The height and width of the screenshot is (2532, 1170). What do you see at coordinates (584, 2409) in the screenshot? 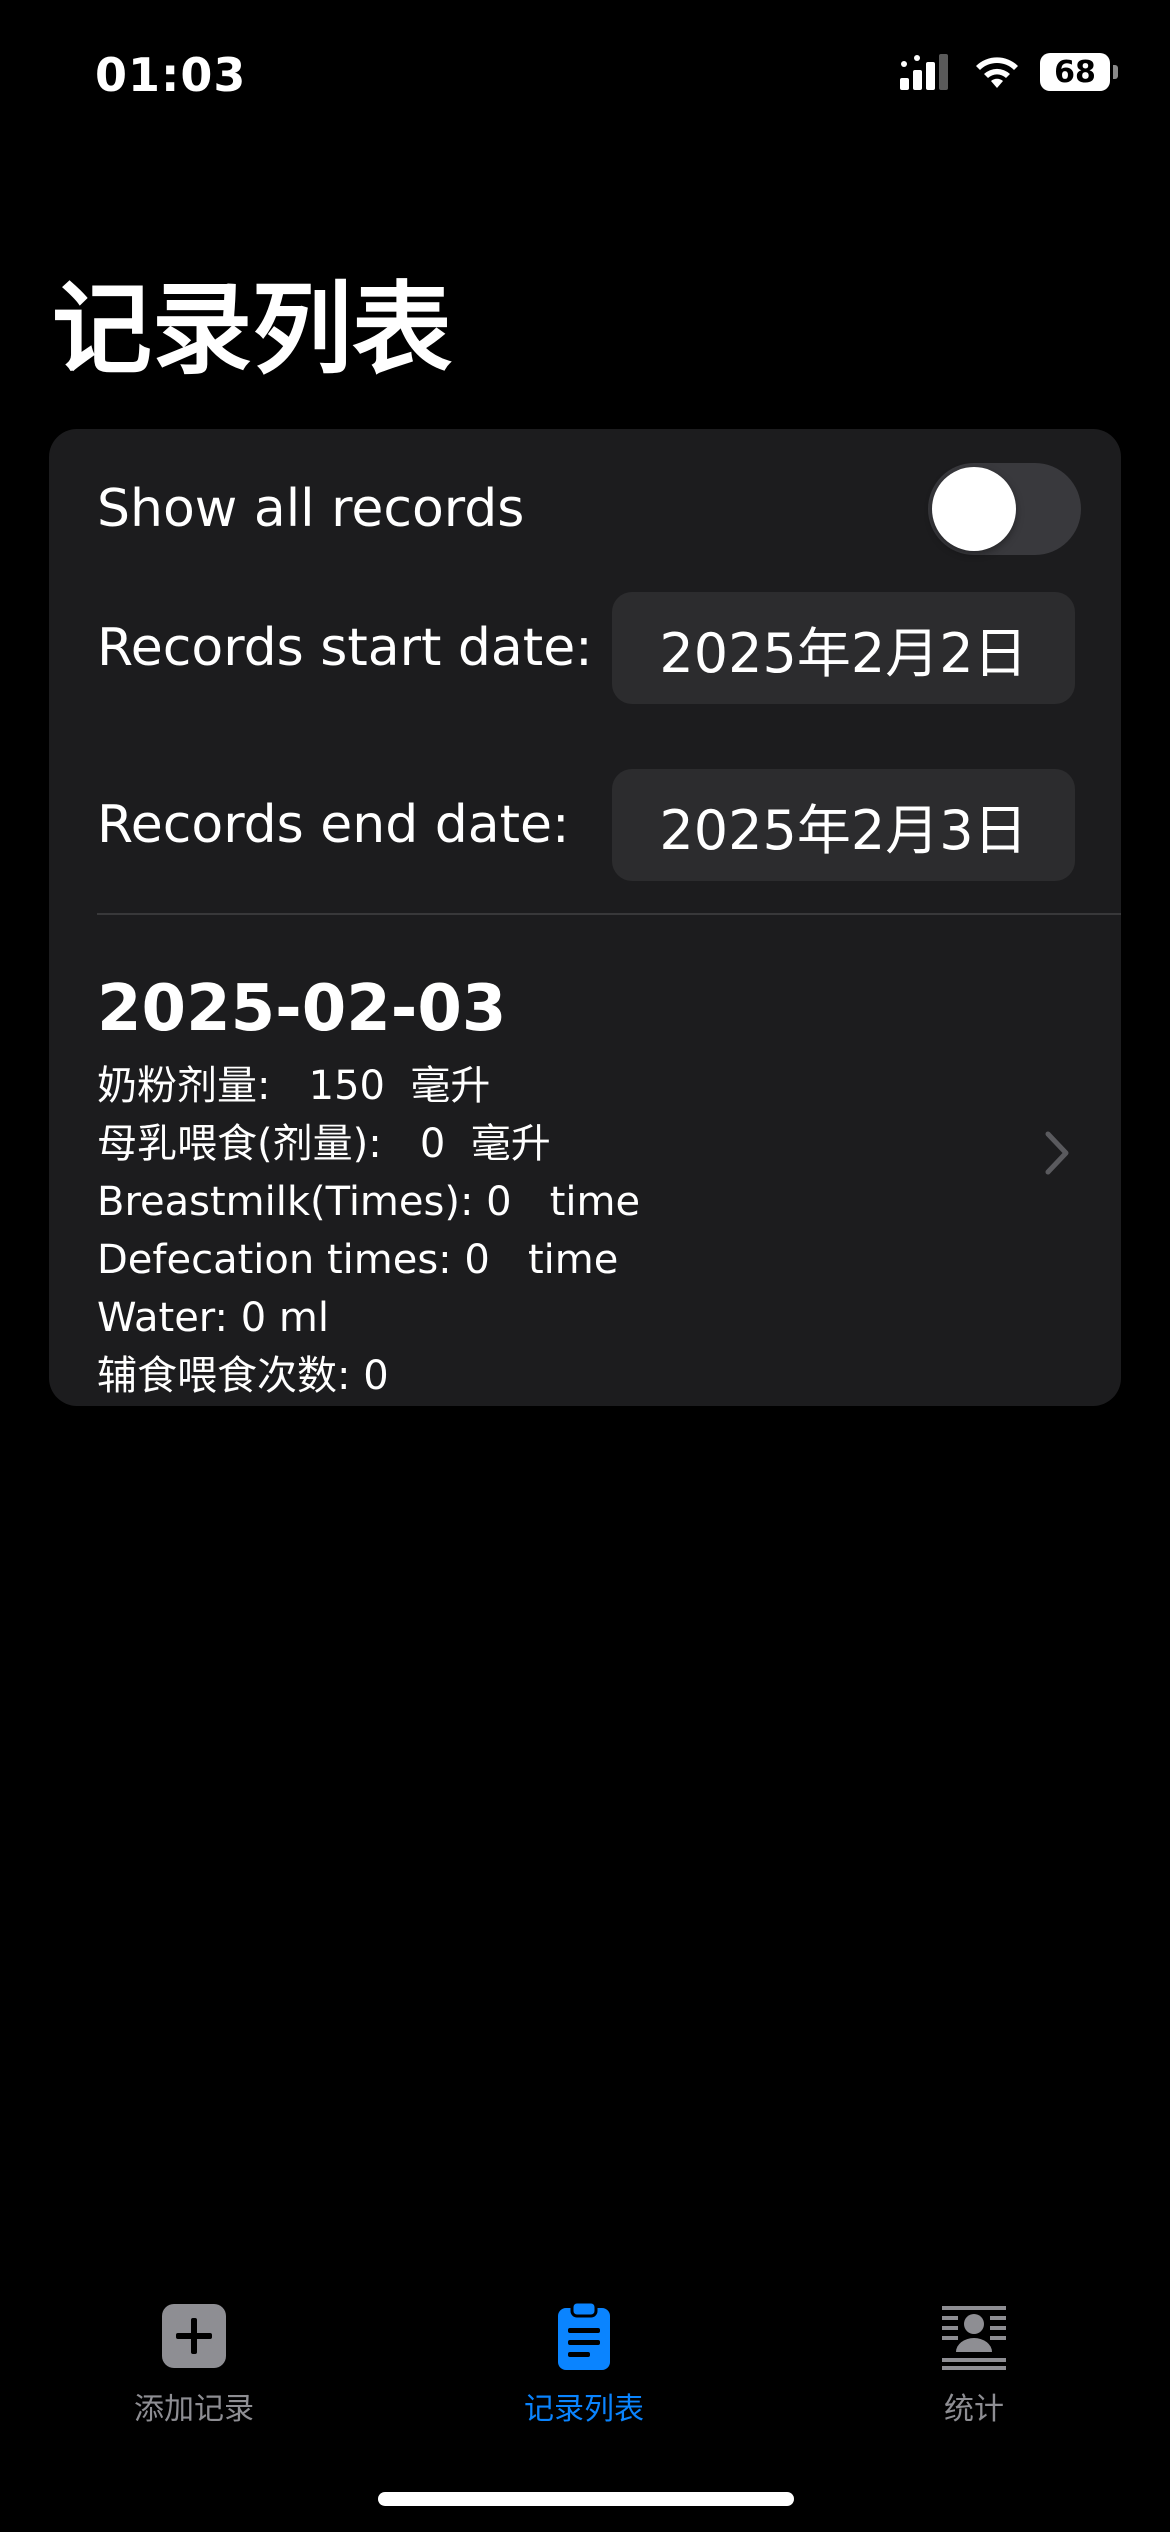
I see `tab-label: 记录列表` at bounding box center [584, 2409].